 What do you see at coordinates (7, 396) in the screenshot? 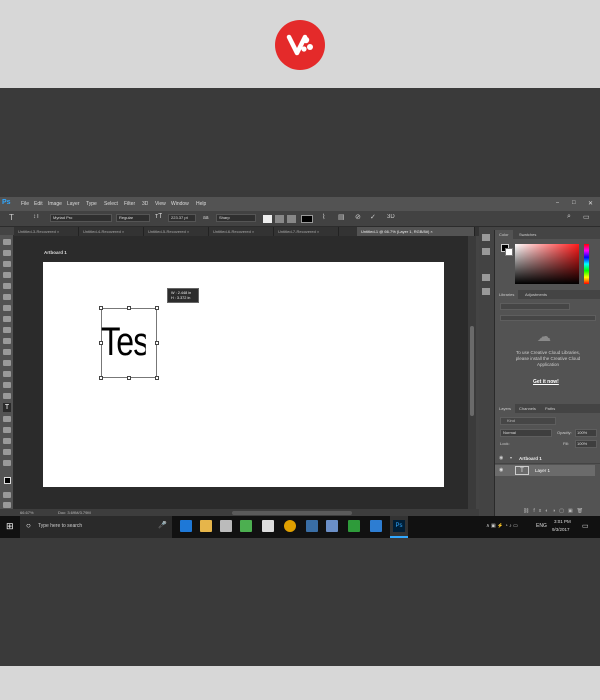
I see `pen-tool-icon` at bounding box center [7, 396].